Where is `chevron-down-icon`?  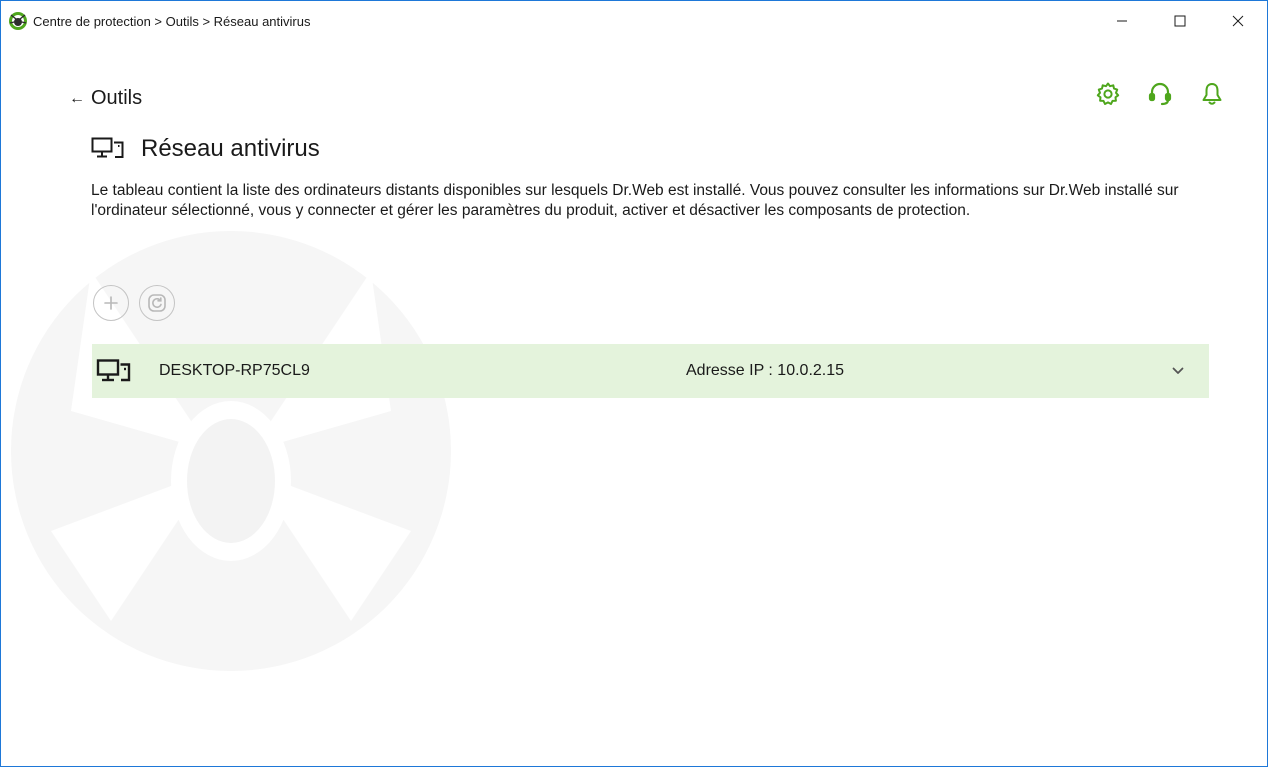 chevron-down-icon is located at coordinates (1178, 371).